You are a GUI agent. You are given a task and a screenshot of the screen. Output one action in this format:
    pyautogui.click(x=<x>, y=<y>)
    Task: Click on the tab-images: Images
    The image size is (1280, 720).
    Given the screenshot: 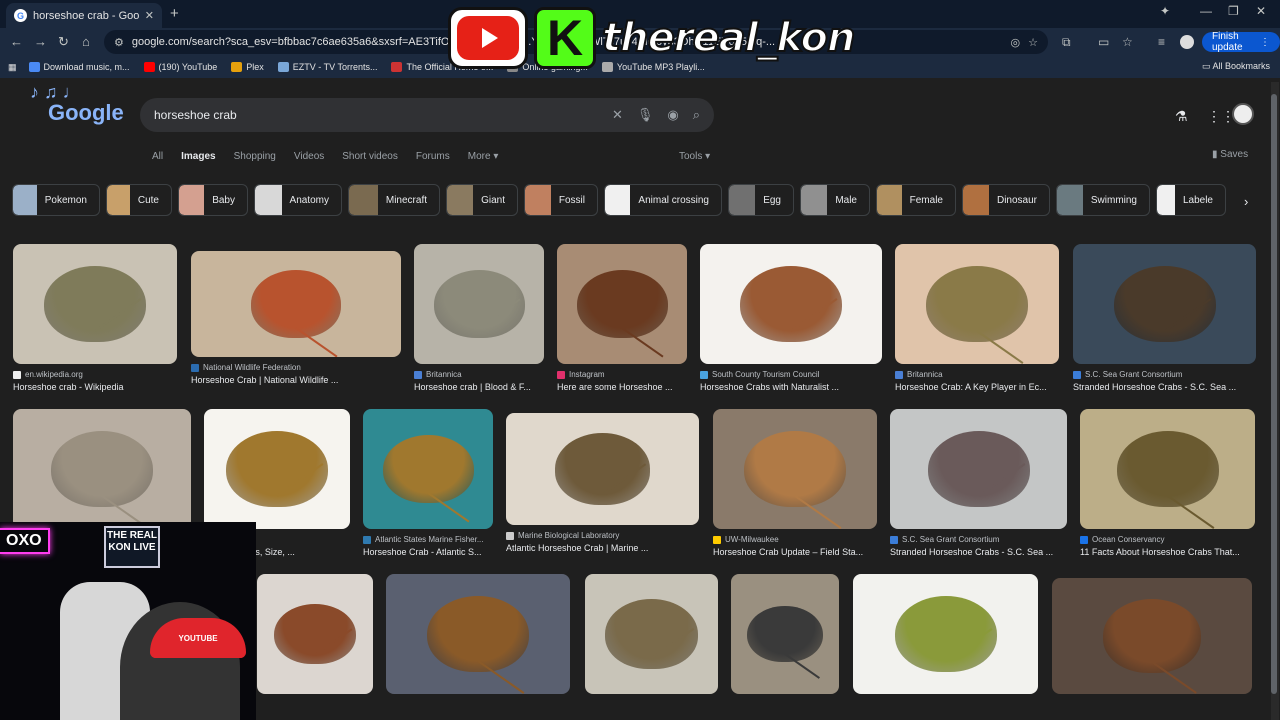 What is the action you would take?
    pyautogui.click(x=198, y=156)
    